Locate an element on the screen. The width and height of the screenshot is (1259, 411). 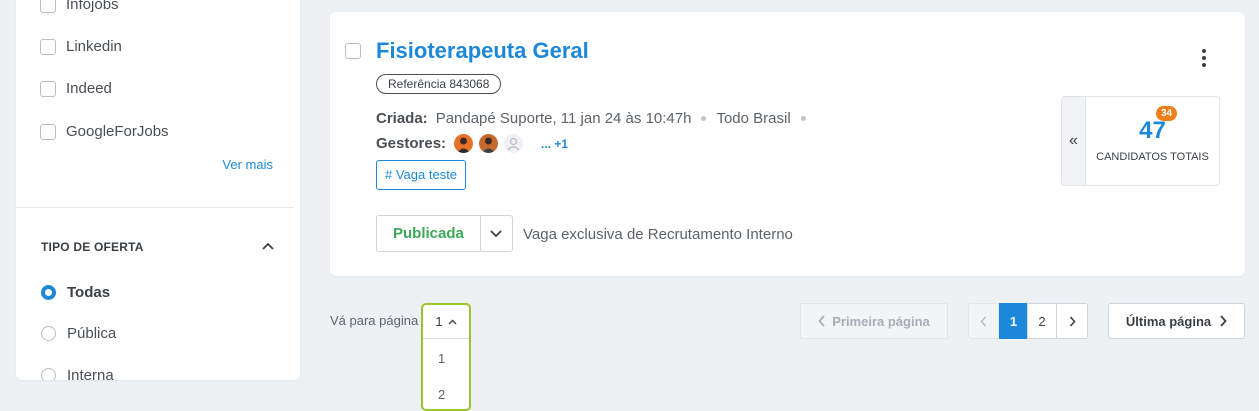
location: Todo Brasil is located at coordinates (753, 118).